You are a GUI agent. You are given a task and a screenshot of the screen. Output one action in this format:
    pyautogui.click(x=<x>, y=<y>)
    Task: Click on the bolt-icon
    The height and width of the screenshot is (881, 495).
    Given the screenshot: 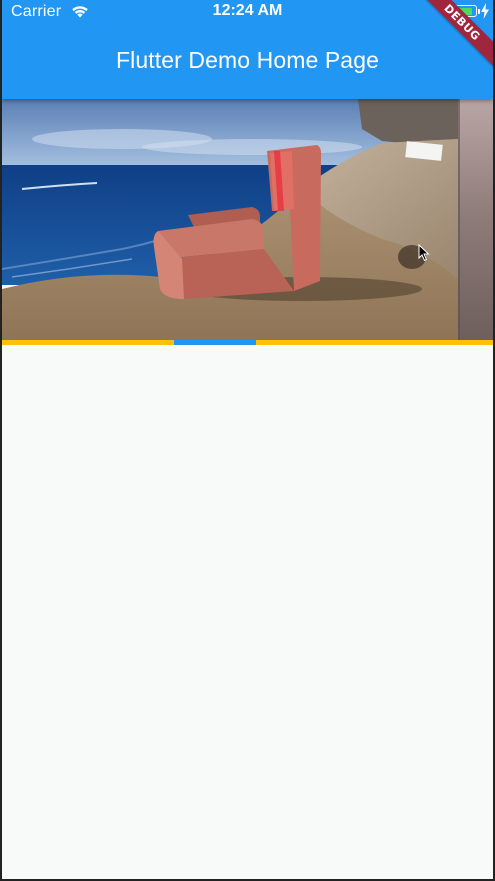 What is the action you would take?
    pyautogui.click(x=485, y=11)
    